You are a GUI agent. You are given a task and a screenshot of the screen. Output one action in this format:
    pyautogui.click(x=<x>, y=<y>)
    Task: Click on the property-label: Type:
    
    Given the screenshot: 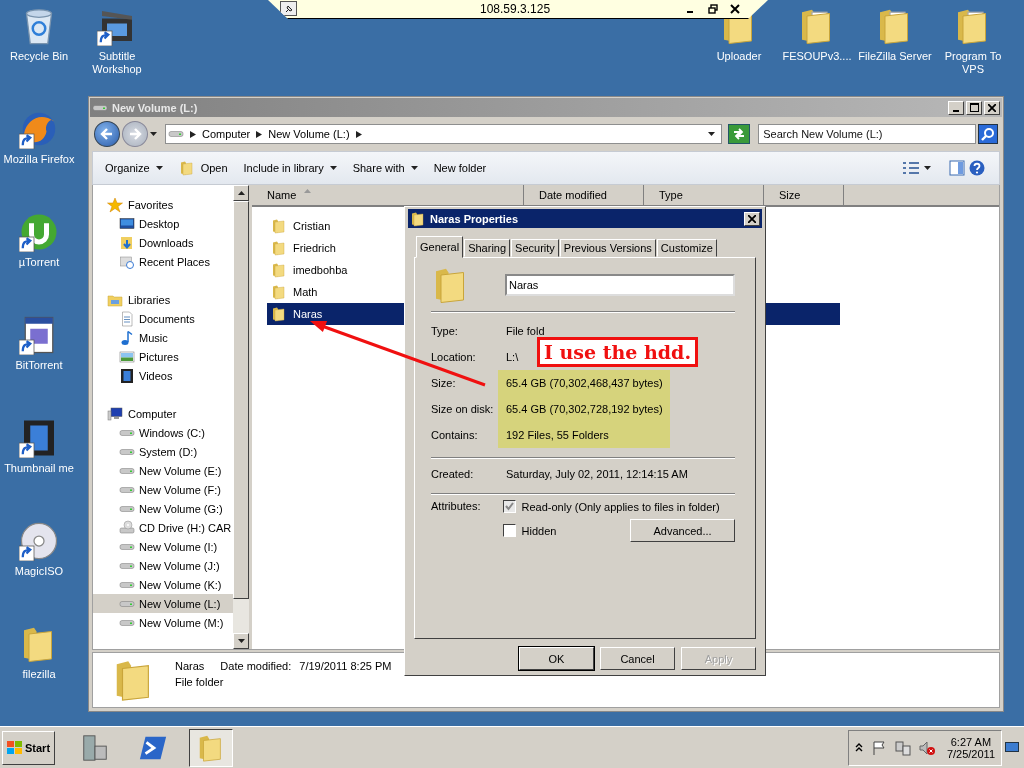 What is the action you would take?
    pyautogui.click(x=445, y=331)
    